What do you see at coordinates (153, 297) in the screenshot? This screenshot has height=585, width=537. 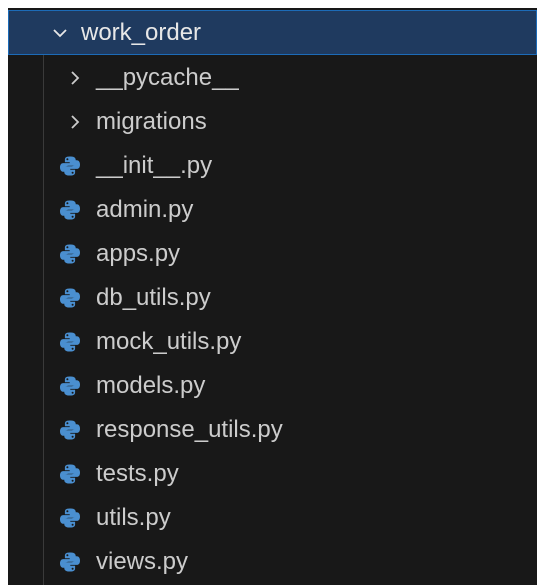 I see `file-label: db_utils.py` at bounding box center [153, 297].